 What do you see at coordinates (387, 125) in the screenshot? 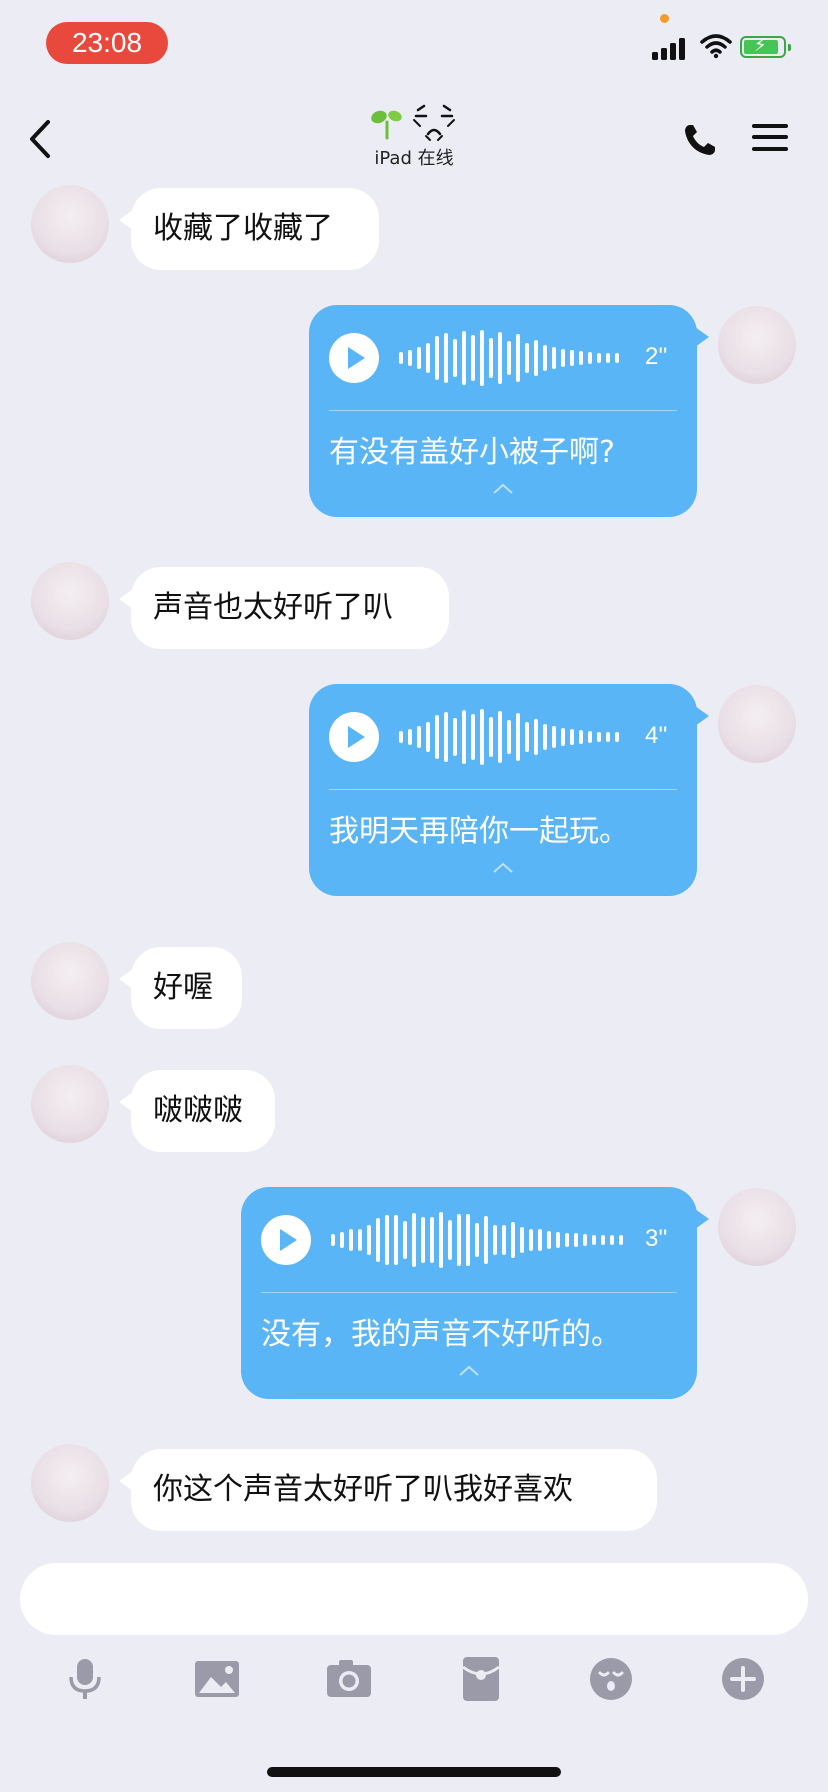
I see `sprout-icon` at bounding box center [387, 125].